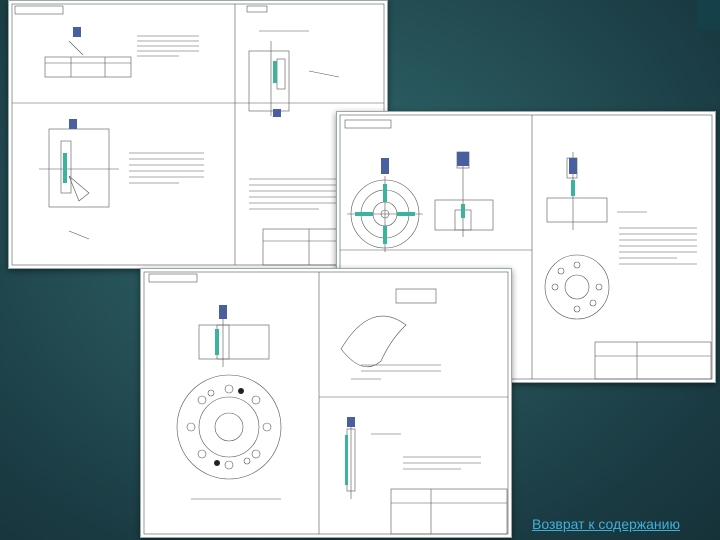 The height and width of the screenshot is (540, 720). Describe the element at coordinates (708, 15) in the screenshot. I see `corner-accent` at that location.